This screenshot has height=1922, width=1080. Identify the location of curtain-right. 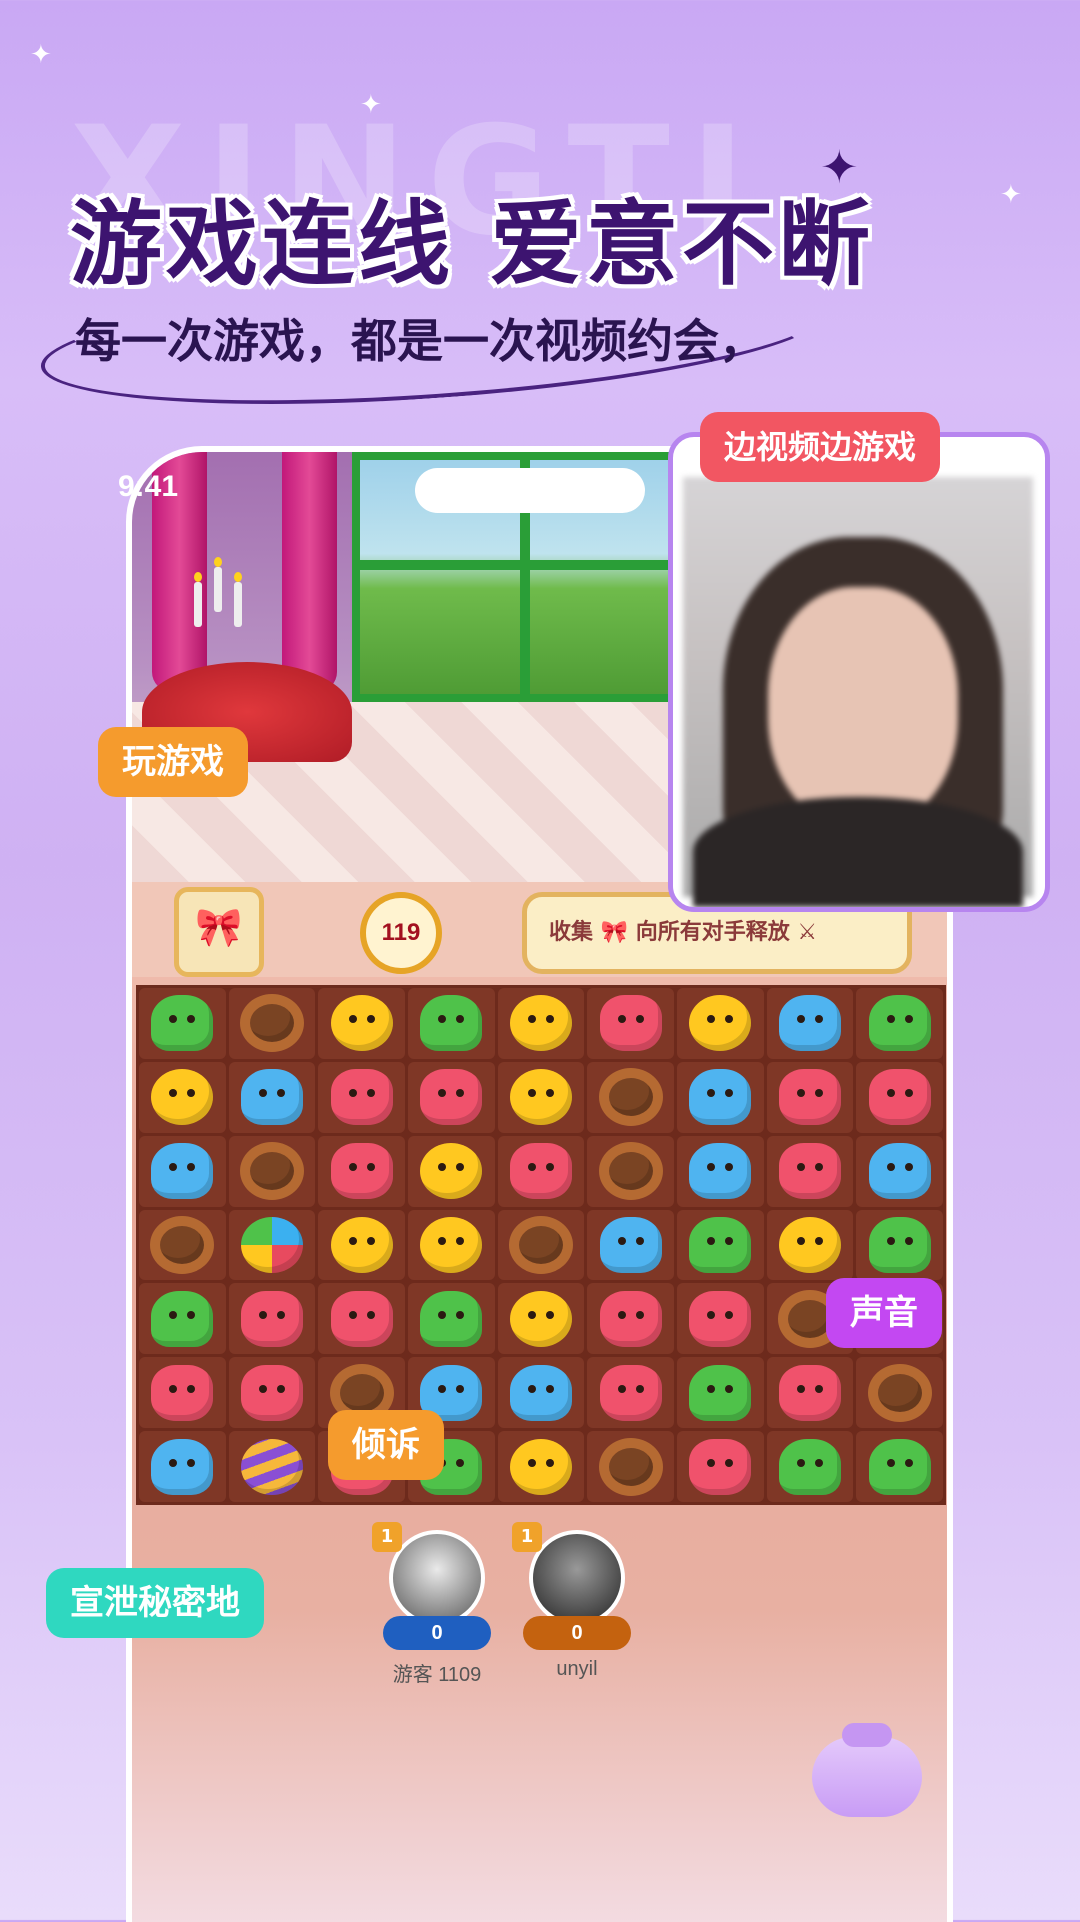
(309, 572).